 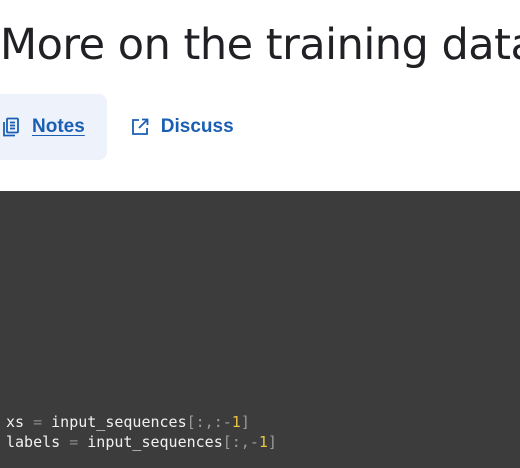 I want to click on external-link-icon, so click(x=140, y=127).